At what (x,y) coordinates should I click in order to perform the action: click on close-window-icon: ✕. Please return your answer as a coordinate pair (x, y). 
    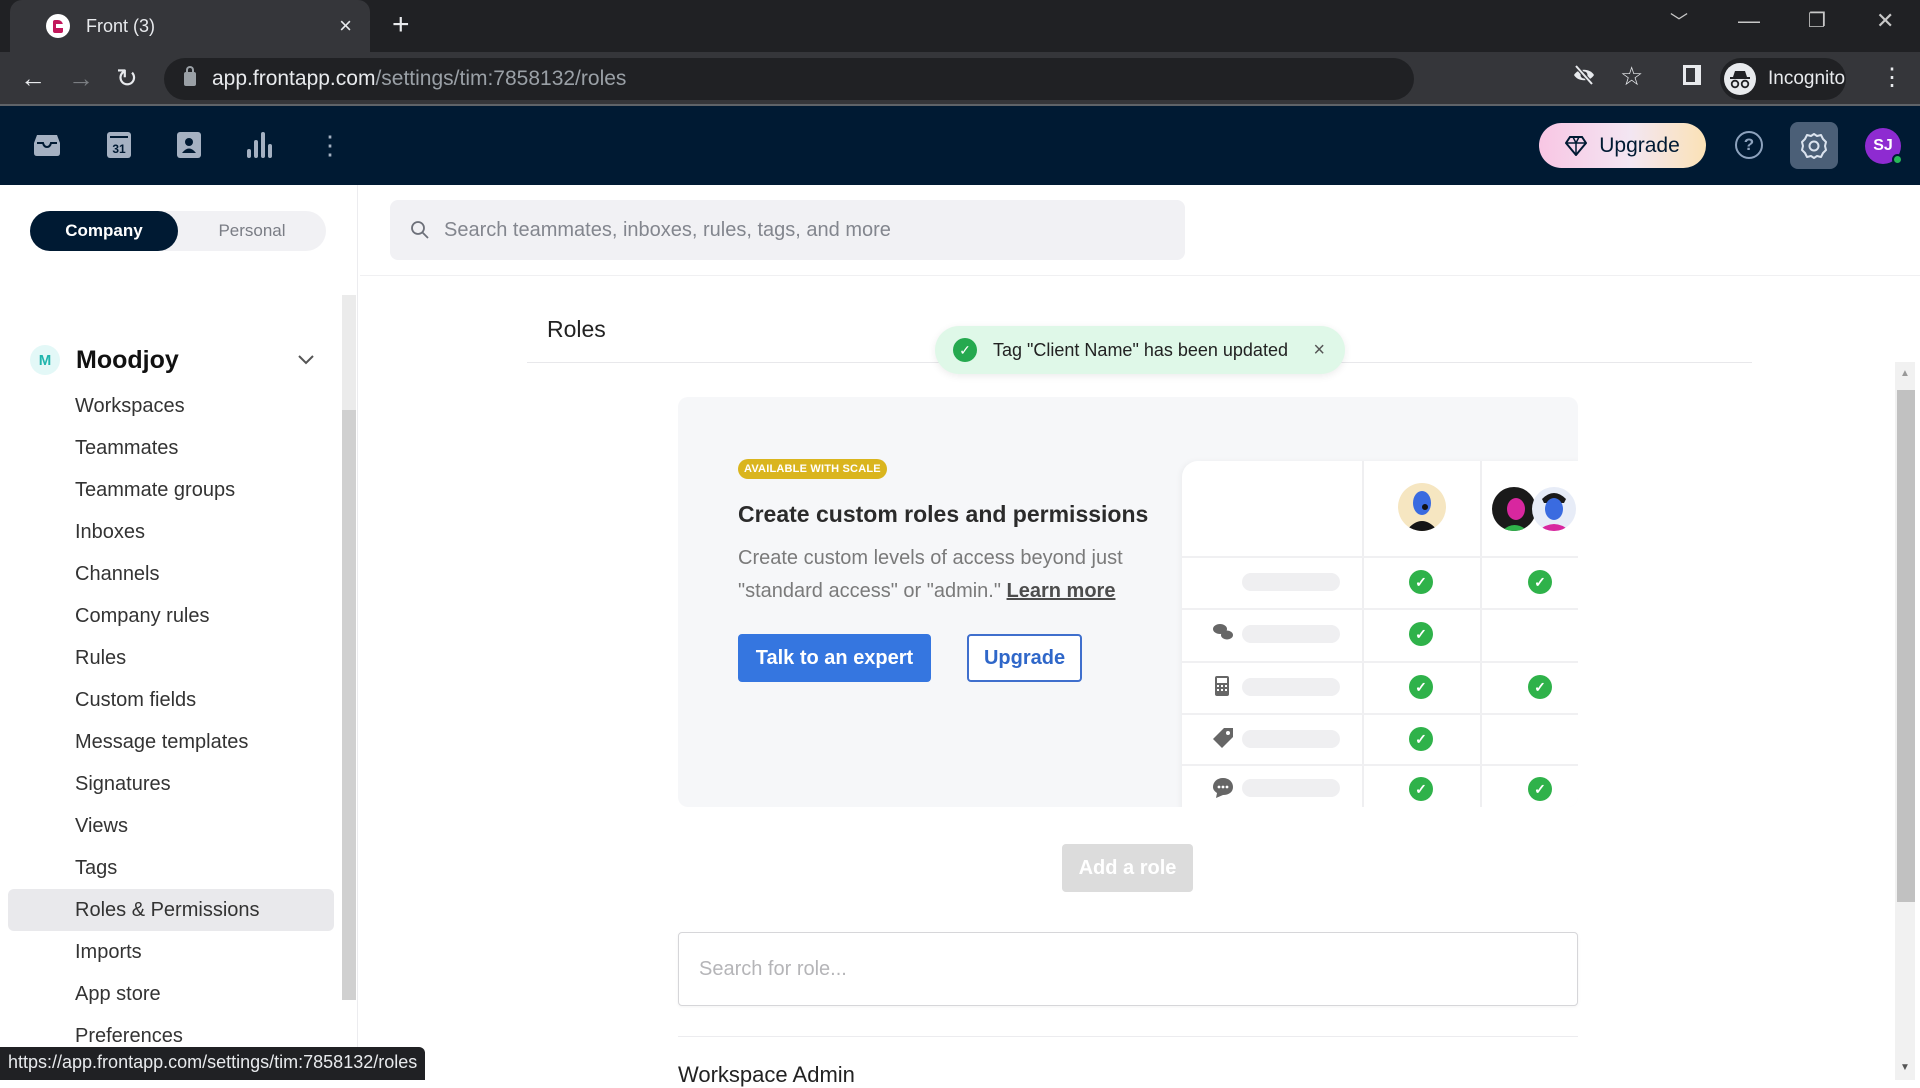
    Looking at the image, I should click on (1885, 21).